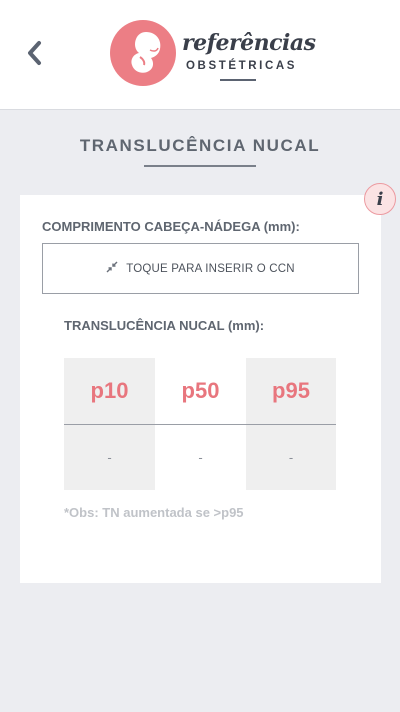  I want to click on info-icon: i, so click(380, 199).